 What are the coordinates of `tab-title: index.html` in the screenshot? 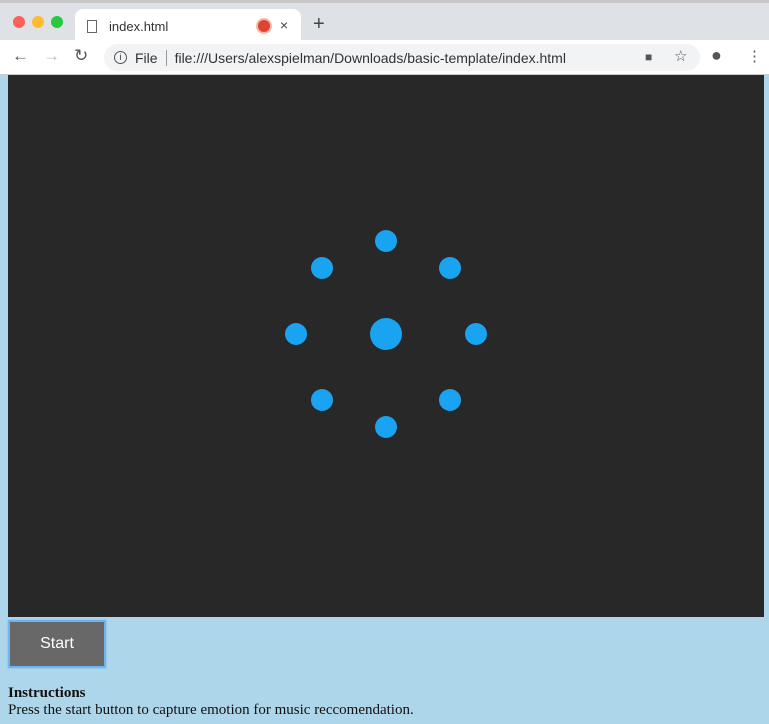 It's located at (139, 26).